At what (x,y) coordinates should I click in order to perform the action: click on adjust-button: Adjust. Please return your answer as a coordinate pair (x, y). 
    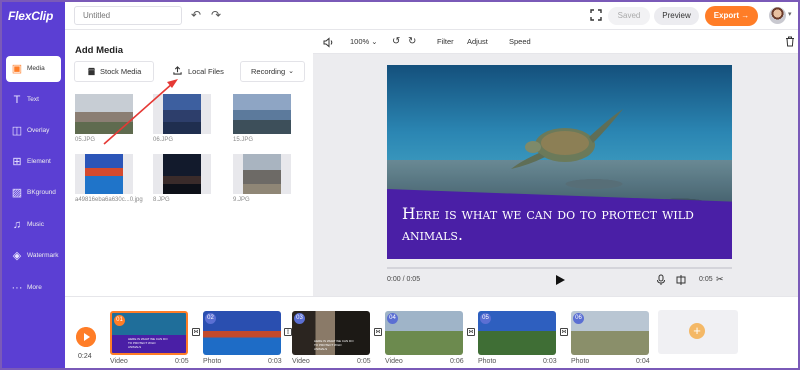
    Looking at the image, I should click on (477, 41).